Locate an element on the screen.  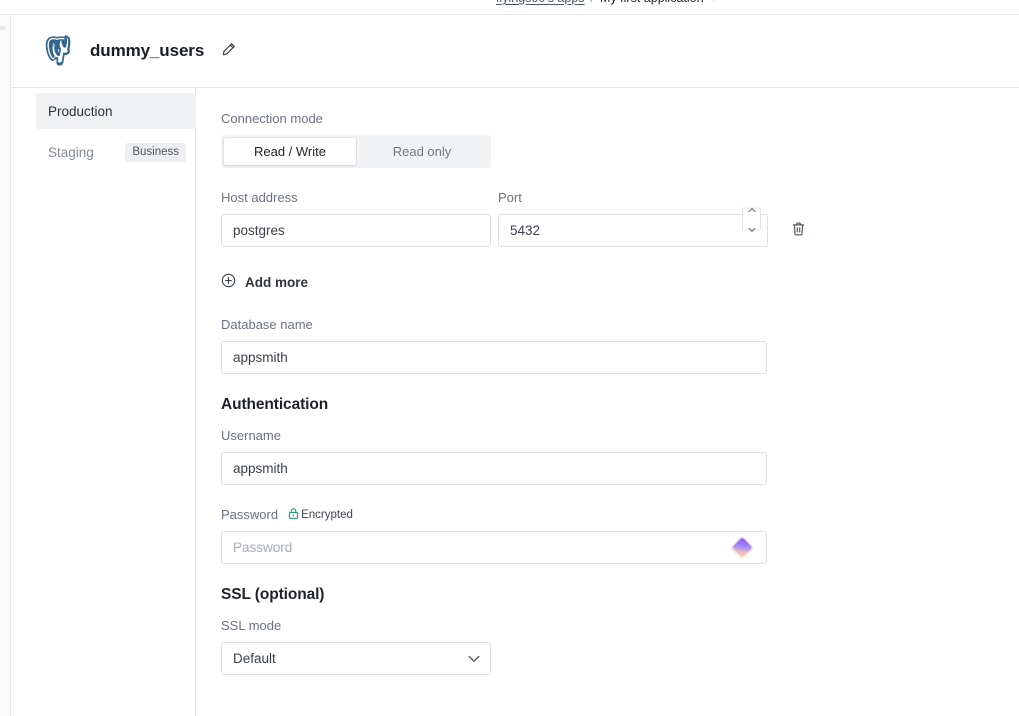
encrypted-badge: Encrypted is located at coordinates (320, 515).